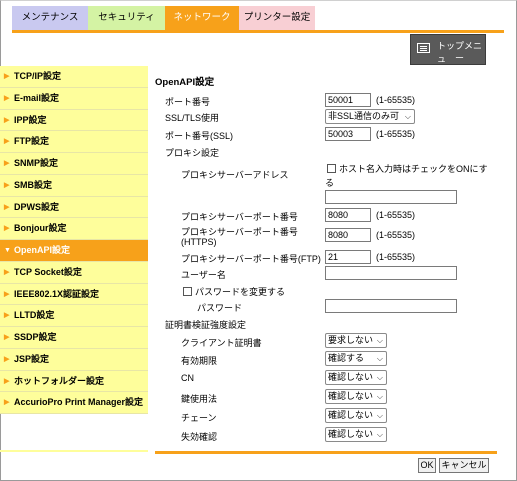 The height and width of the screenshot is (481, 517). I want to click on sidebar-item: ▶ IPP設定, so click(74, 120).